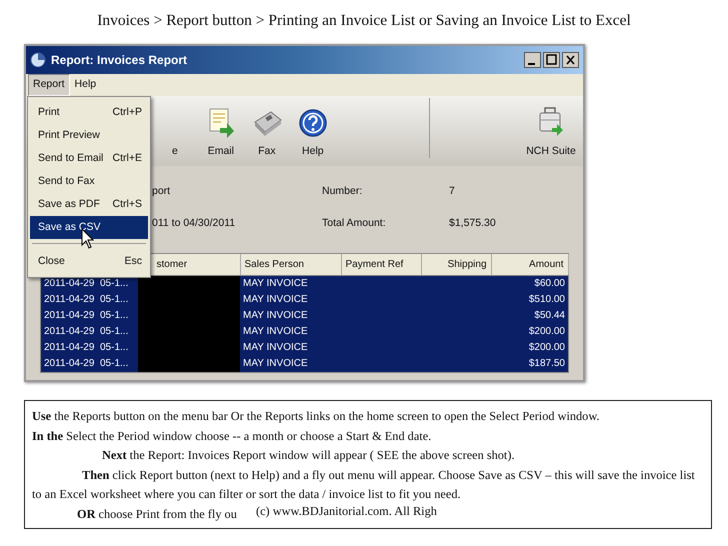  Describe the element at coordinates (529, 316) in the screenshot. I see `amount-cell: $50.44` at that location.